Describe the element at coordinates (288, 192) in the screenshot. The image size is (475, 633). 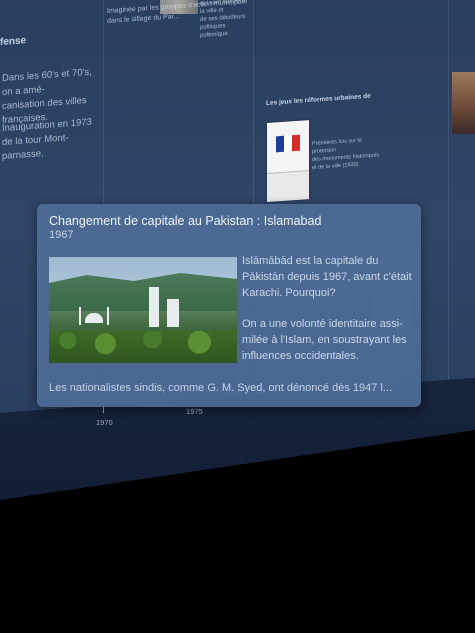
I see `ministry-label-card: MINISTÈRE DE LA VILLE` at that location.